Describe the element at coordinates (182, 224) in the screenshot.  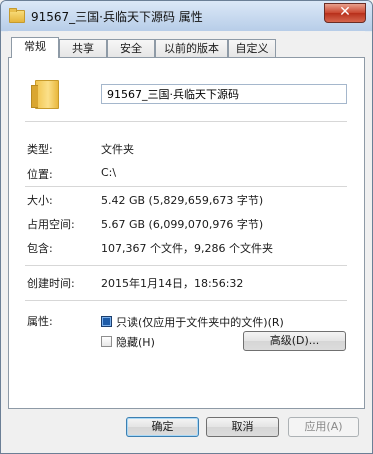
I see `disk-size-value: 5.67 GB (6,099,070,976 字节)` at that location.